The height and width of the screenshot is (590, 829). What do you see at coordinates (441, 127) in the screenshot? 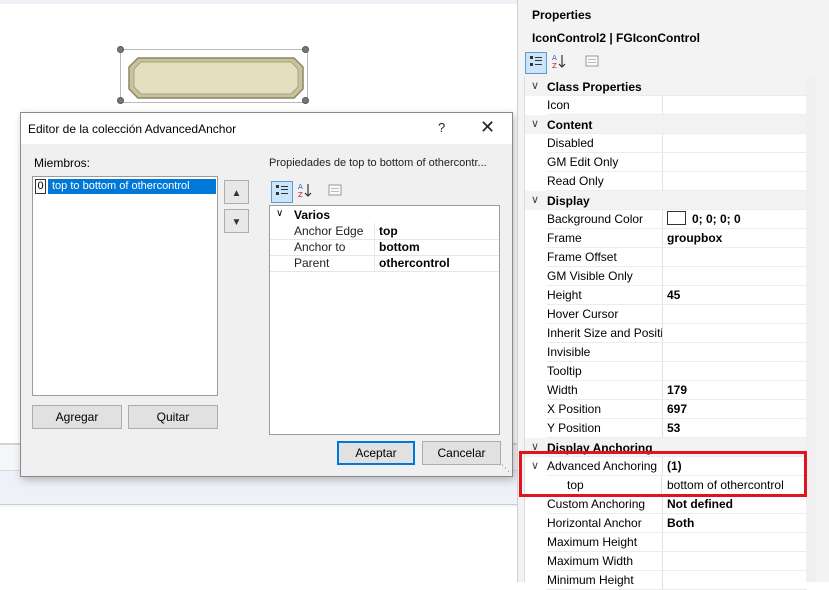
I see `help-button: ?` at bounding box center [441, 127].